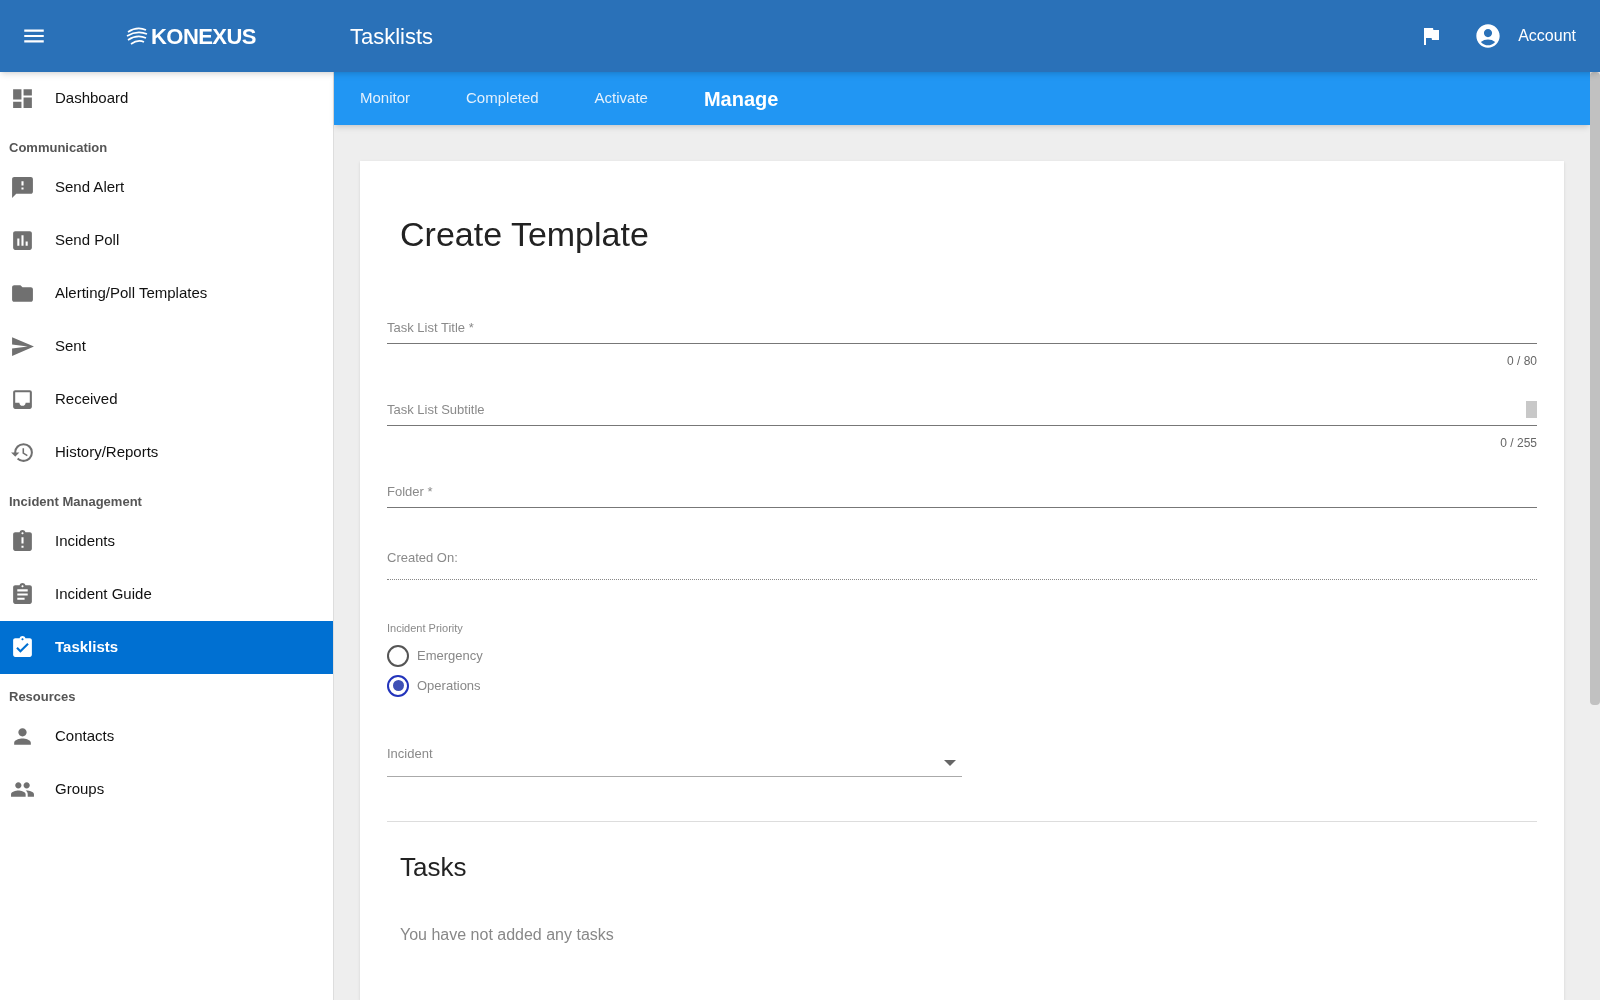 The width and height of the screenshot is (1600, 1000). What do you see at coordinates (166, 399) in the screenshot?
I see `sidebar-item: Received` at bounding box center [166, 399].